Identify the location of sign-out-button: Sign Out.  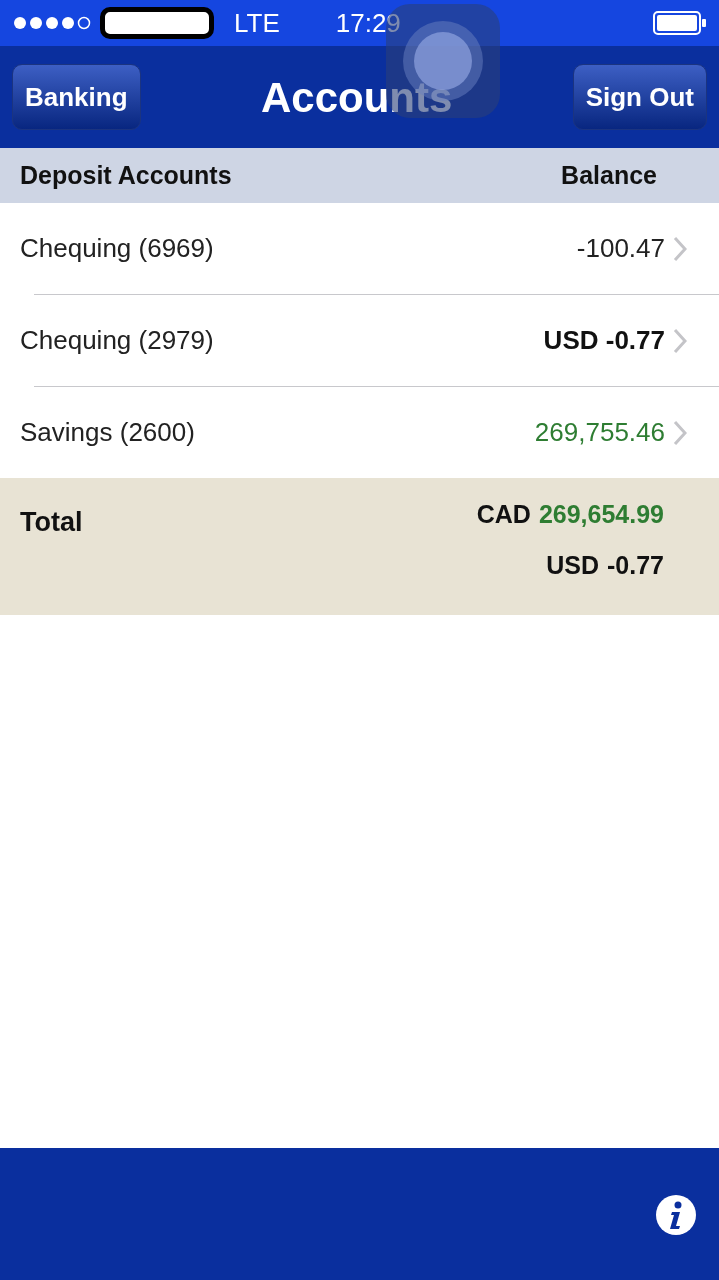
(639, 97).